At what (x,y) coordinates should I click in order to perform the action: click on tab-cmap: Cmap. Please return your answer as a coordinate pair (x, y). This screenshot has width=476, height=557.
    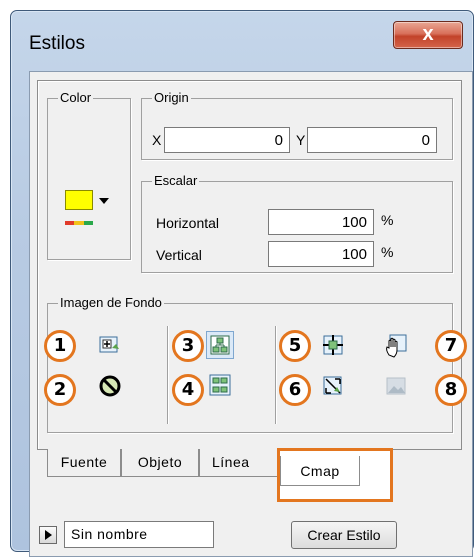
    Looking at the image, I should click on (320, 471).